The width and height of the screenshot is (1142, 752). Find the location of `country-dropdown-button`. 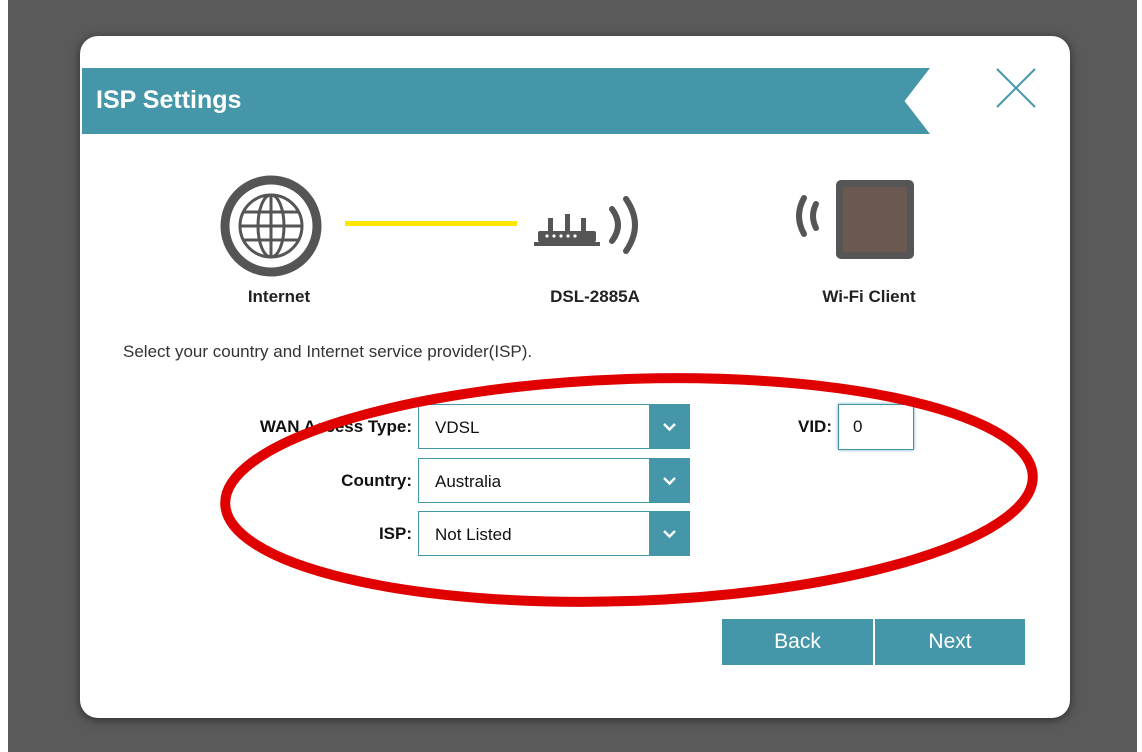

country-dropdown-button is located at coordinates (669, 480).